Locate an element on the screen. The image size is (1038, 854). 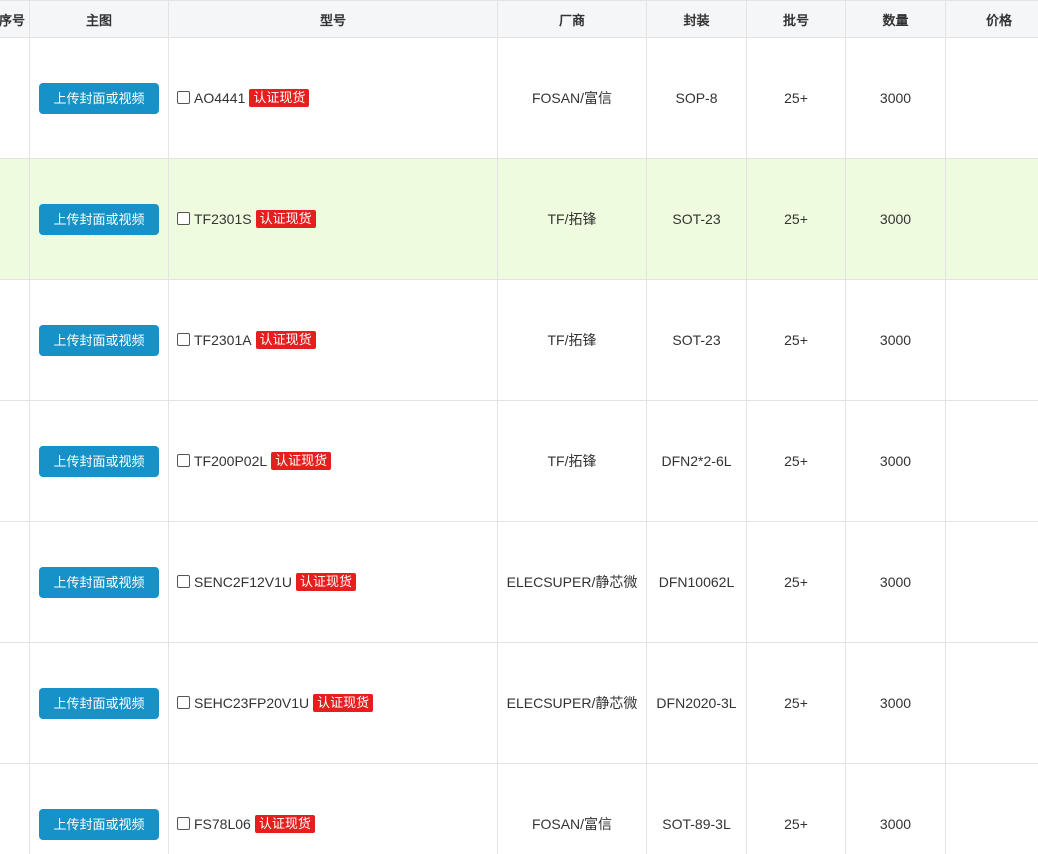
model-text: FS78L06 is located at coordinates (222, 824).